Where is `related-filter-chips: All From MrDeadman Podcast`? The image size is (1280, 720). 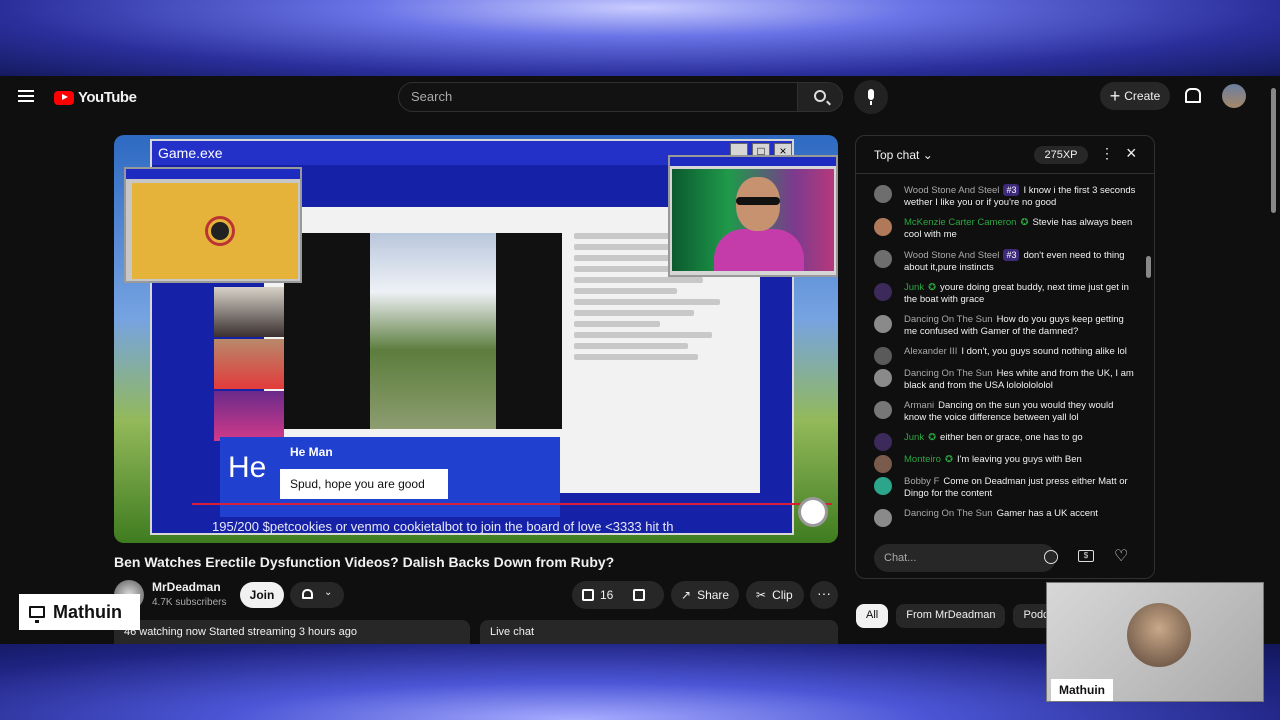
related-filter-chips: All From MrDeadman Podcast is located at coordinates (965, 617).